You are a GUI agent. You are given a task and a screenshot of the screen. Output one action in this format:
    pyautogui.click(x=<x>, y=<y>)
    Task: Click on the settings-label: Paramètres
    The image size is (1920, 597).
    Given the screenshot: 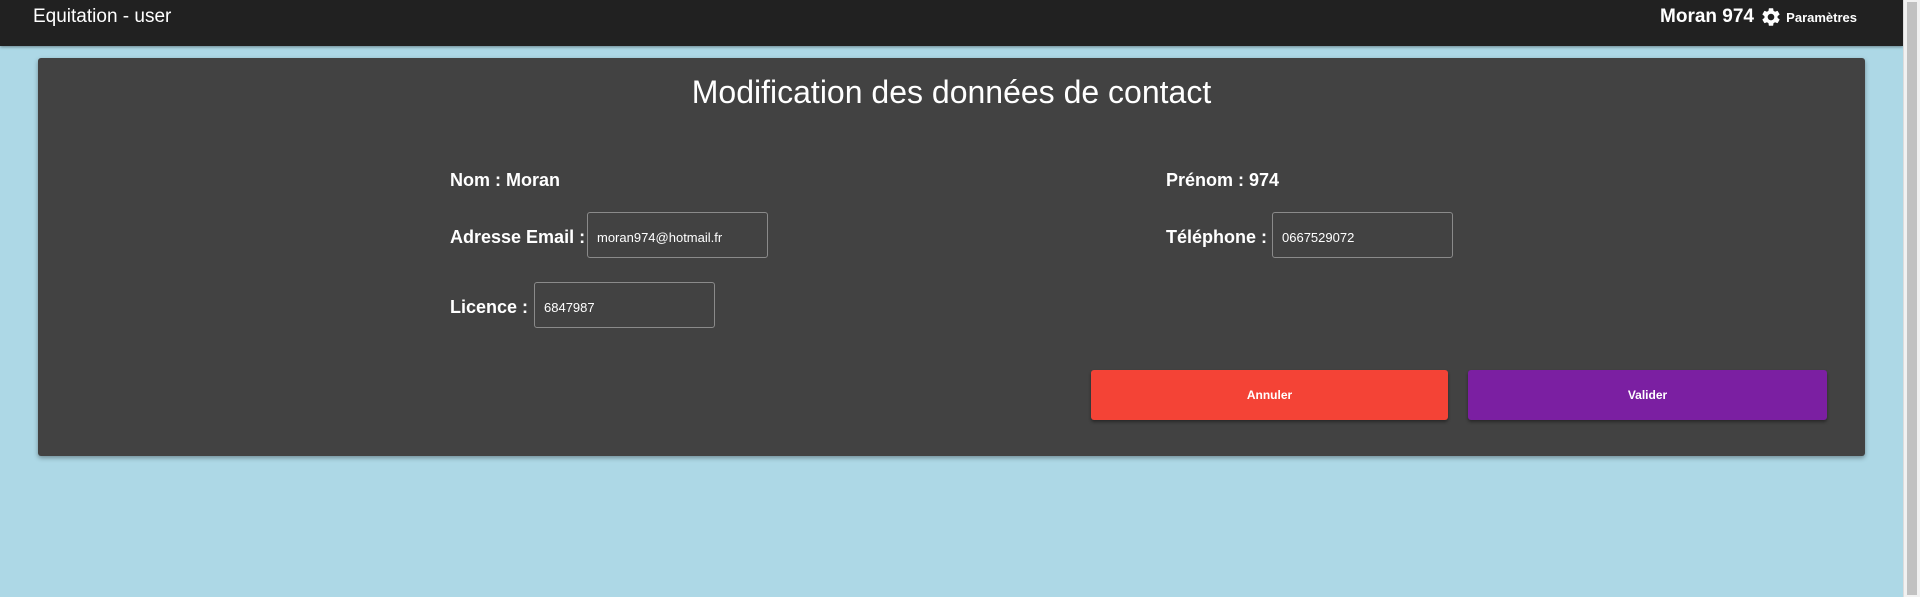 What is the action you would take?
    pyautogui.click(x=1821, y=17)
    